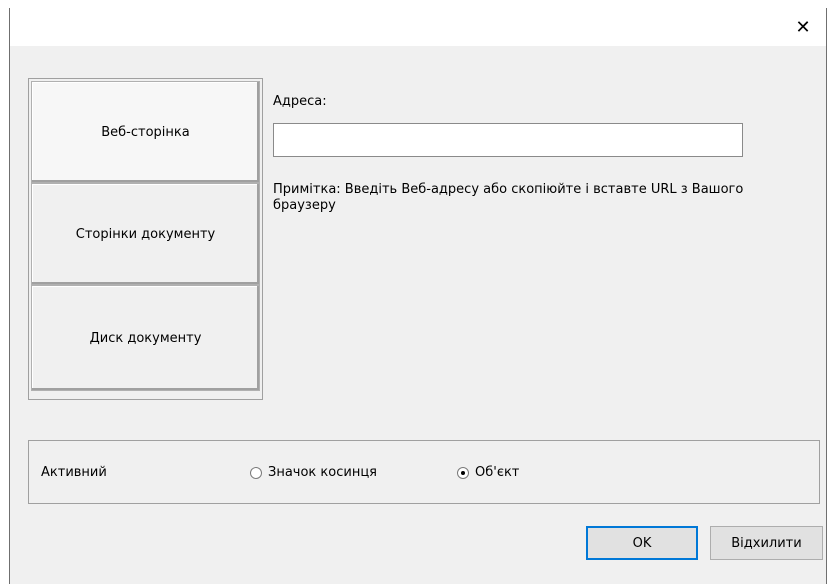  Describe the element at coordinates (256, 472) in the screenshot. I see `radio-unchecked-icon` at that location.